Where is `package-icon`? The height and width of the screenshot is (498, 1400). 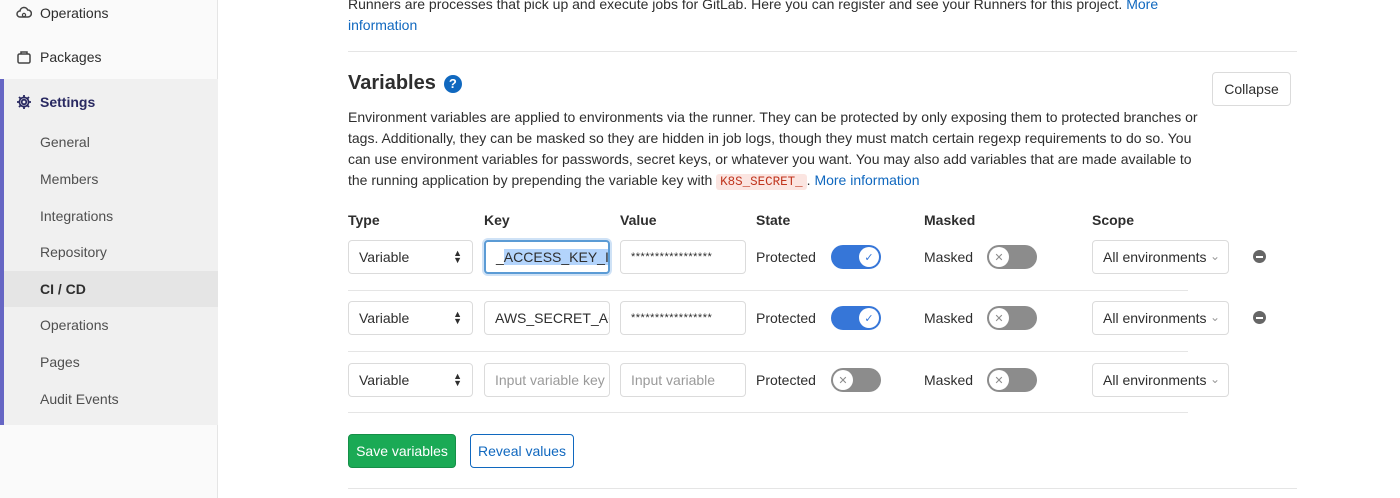 package-icon is located at coordinates (24, 57).